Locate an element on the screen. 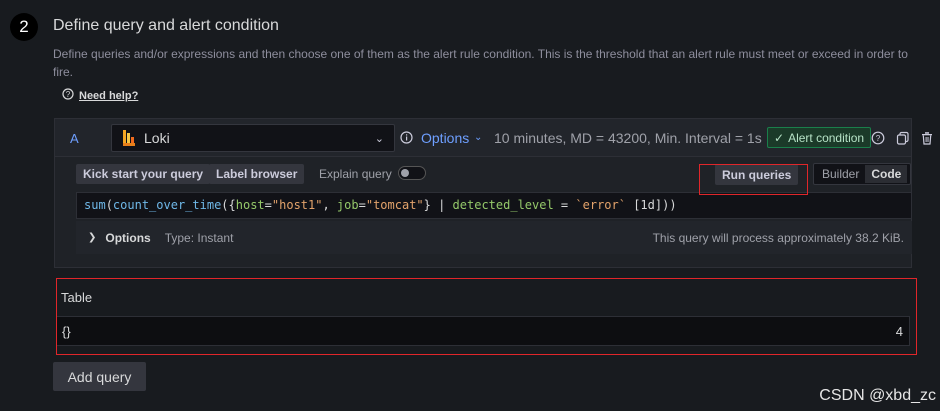  question-circle-icon: ? is located at coordinates (68, 95).